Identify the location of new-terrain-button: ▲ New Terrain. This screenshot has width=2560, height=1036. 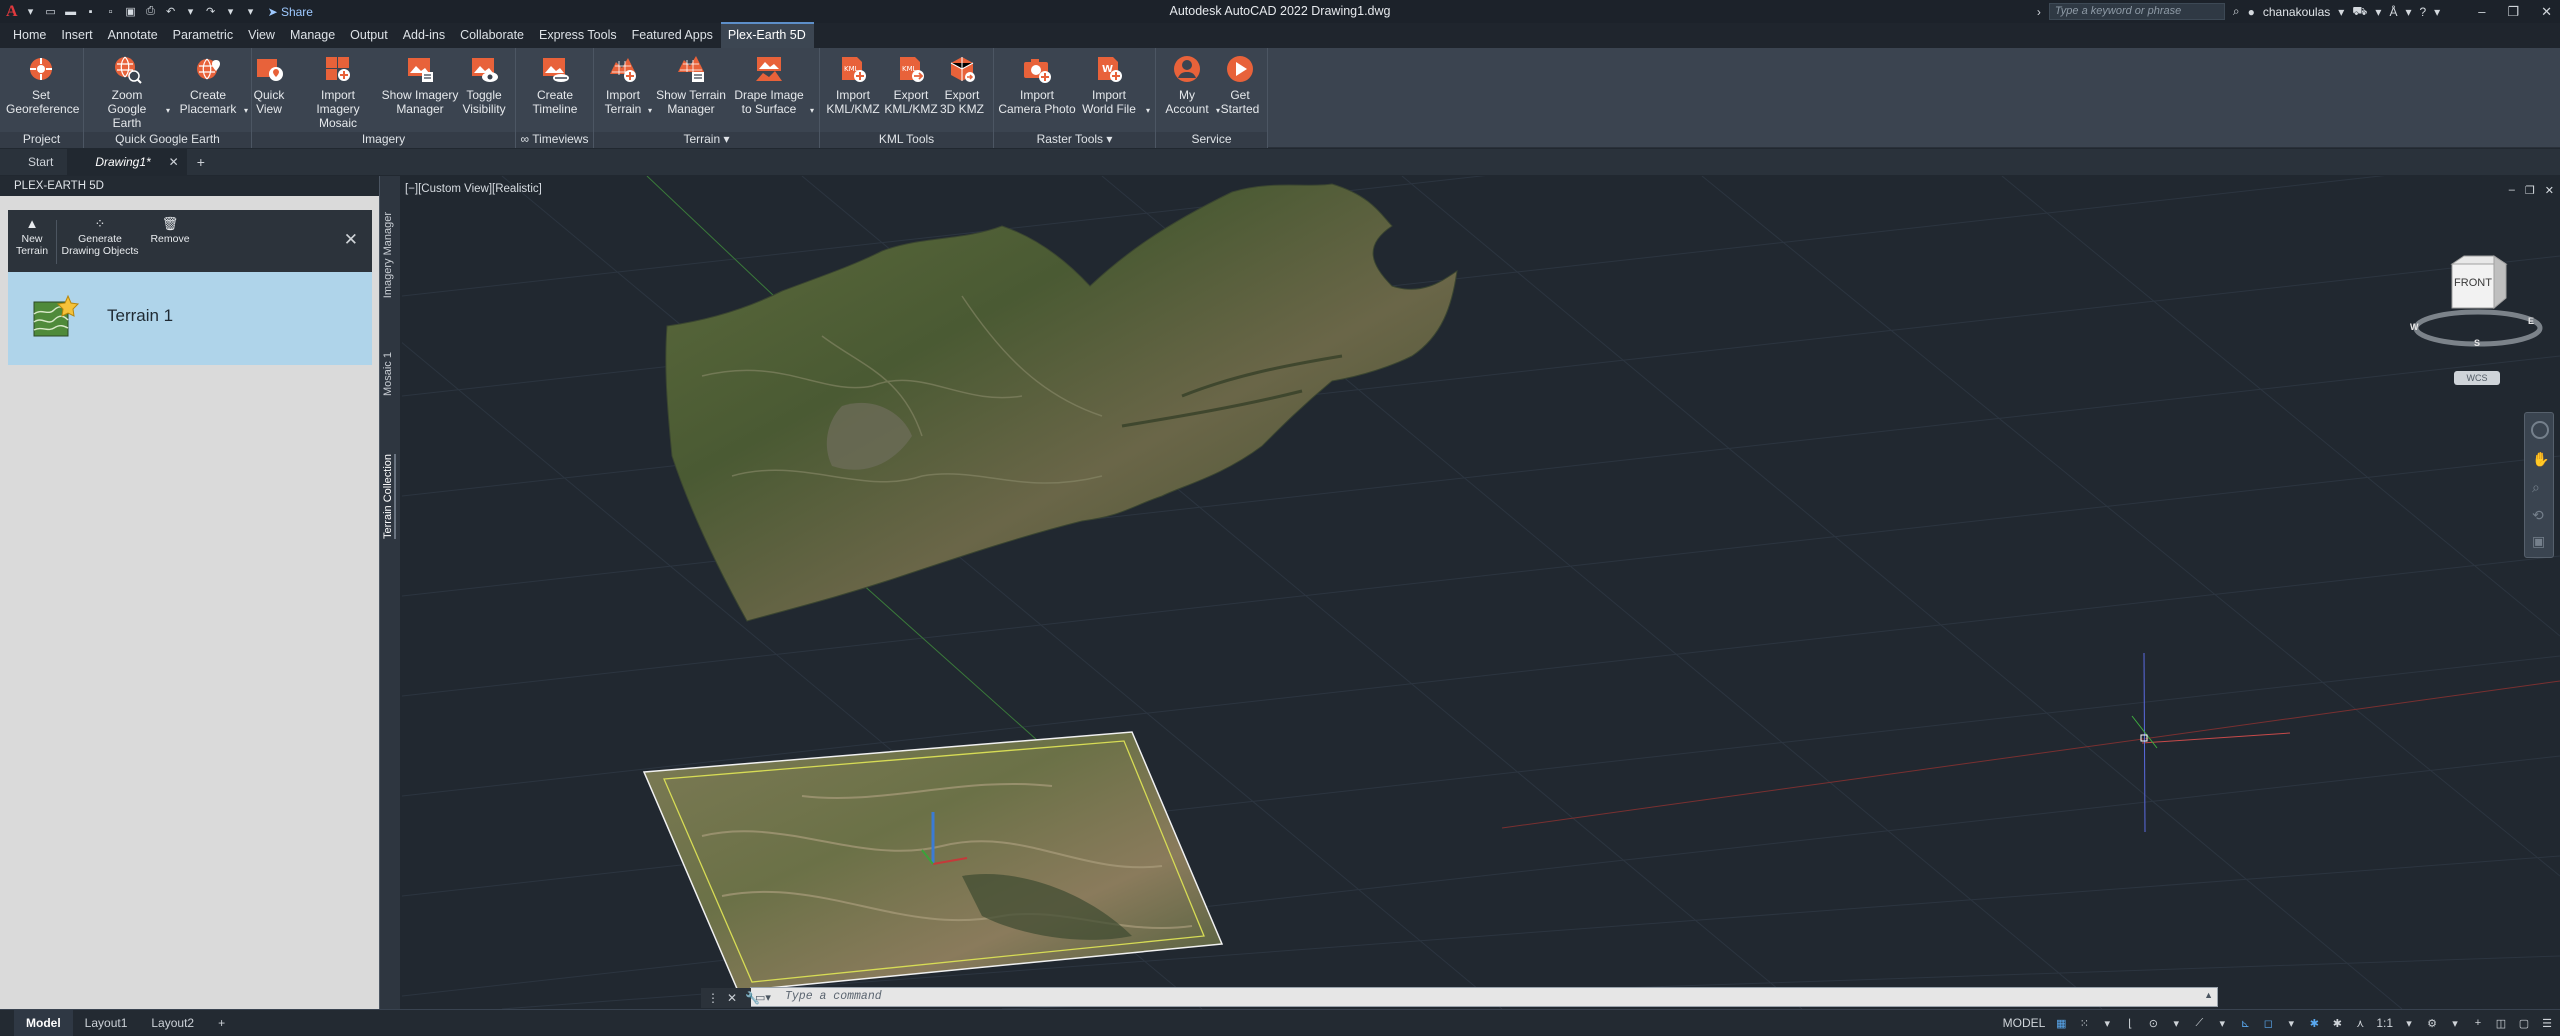
(32, 237).